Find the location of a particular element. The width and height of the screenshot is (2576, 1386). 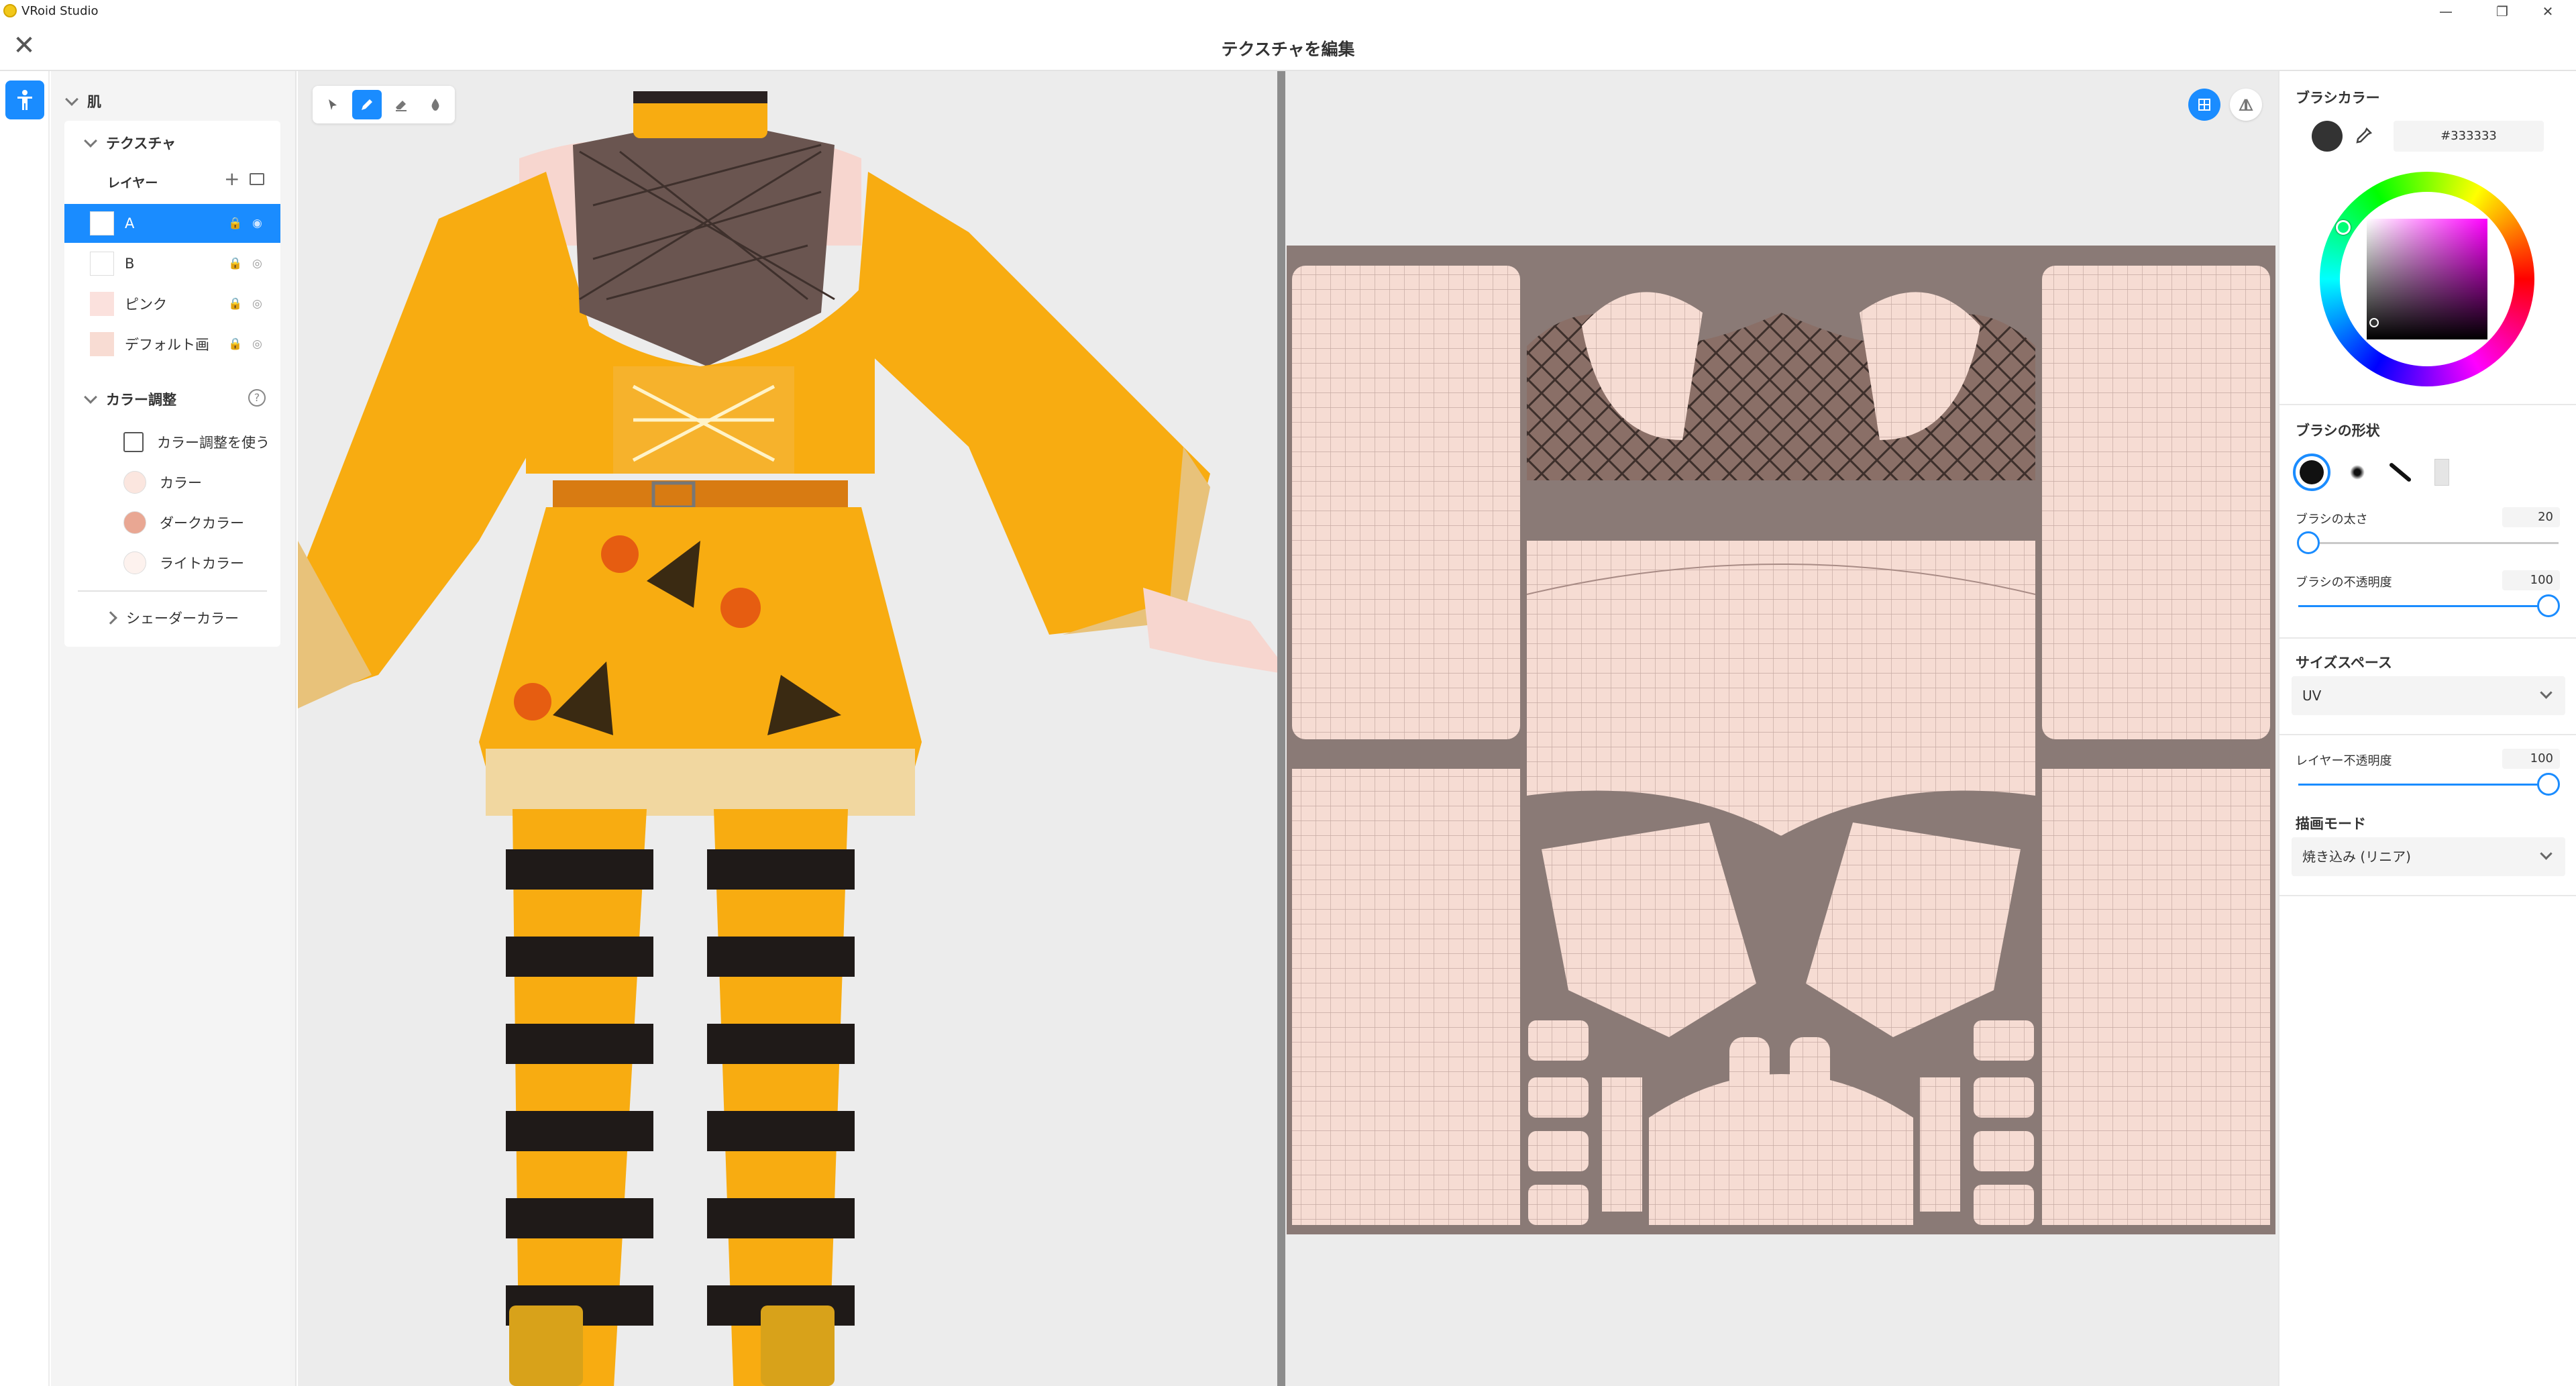

droplet-icon is located at coordinates (435, 105).